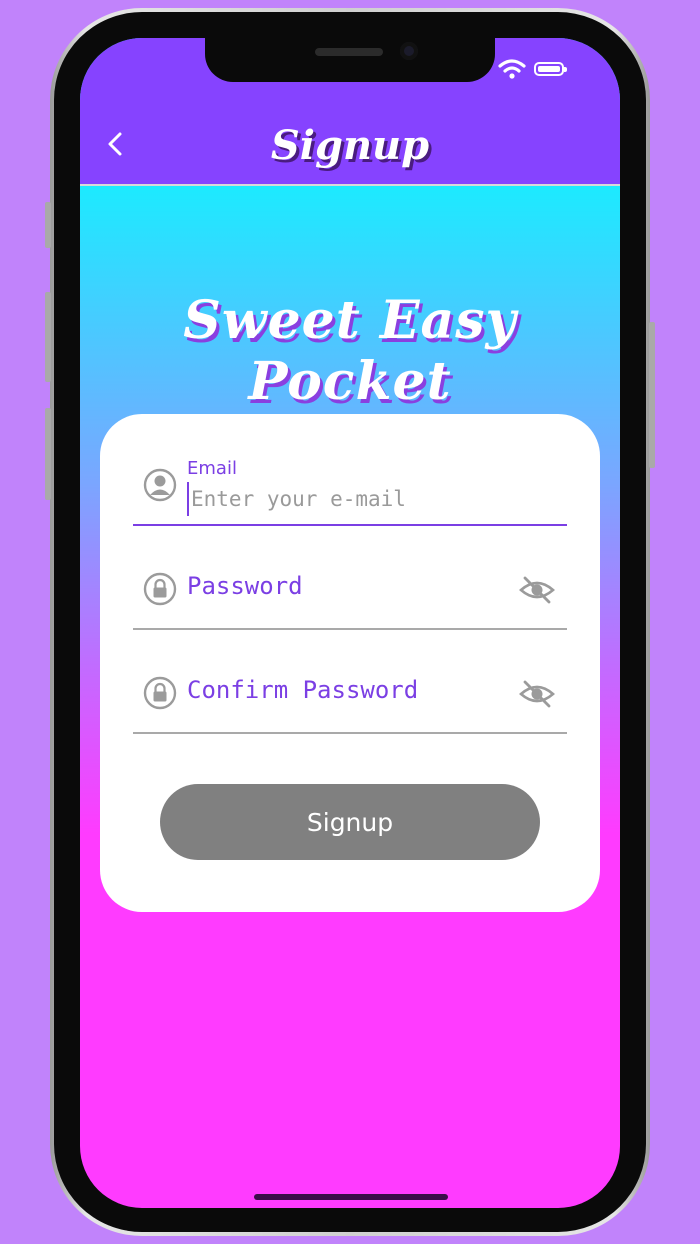  I want to click on user-circle-icon, so click(160, 485).